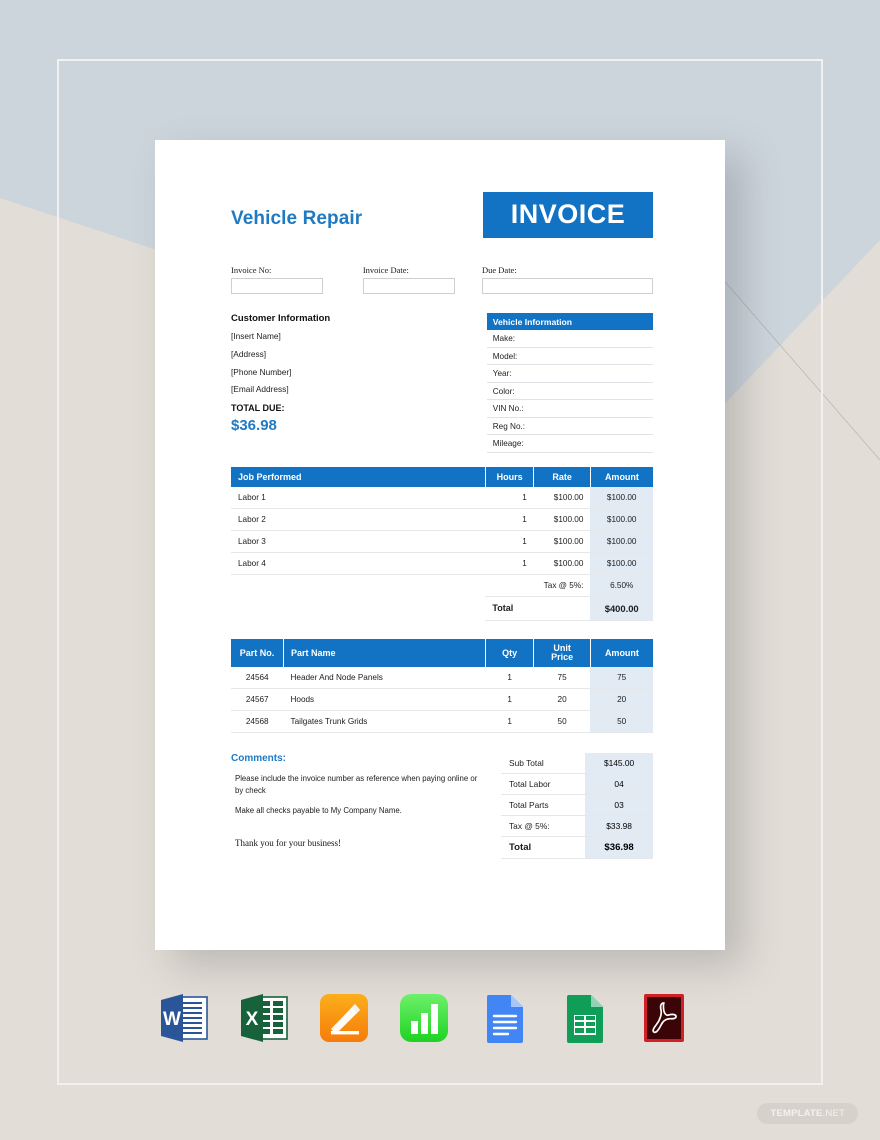 The width and height of the screenshot is (880, 1140). Describe the element at coordinates (569, 426) in the screenshot. I see `vehicle-reg-row: Reg No.:` at that location.